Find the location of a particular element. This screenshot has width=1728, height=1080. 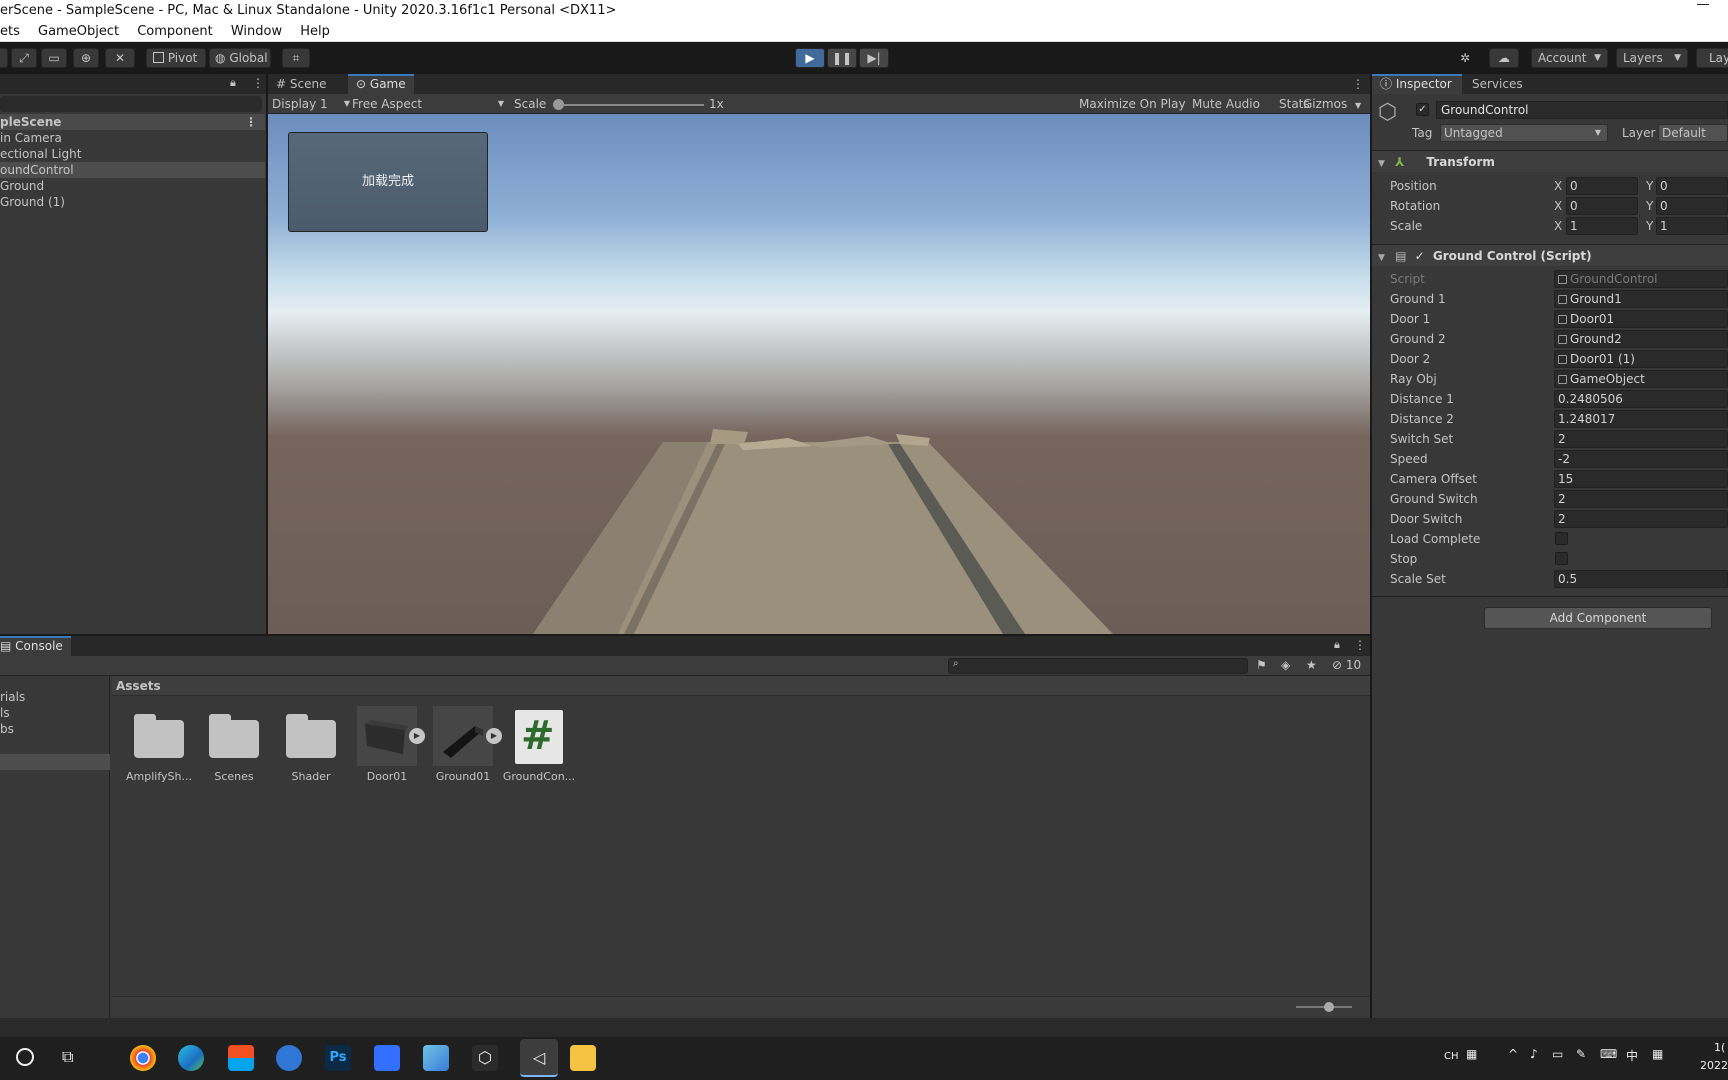

menu-component: Component is located at coordinates (174, 31).